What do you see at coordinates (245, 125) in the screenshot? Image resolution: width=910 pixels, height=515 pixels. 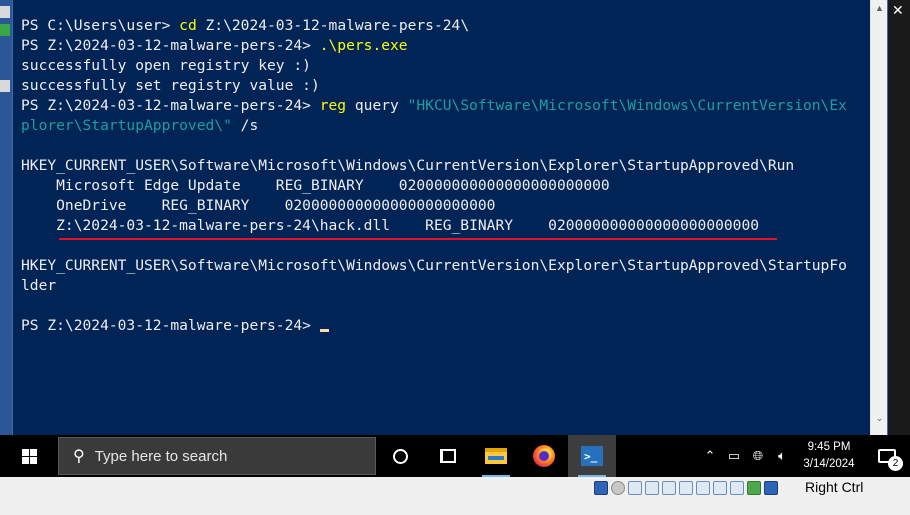 I see `console-text-token: /s` at bounding box center [245, 125].